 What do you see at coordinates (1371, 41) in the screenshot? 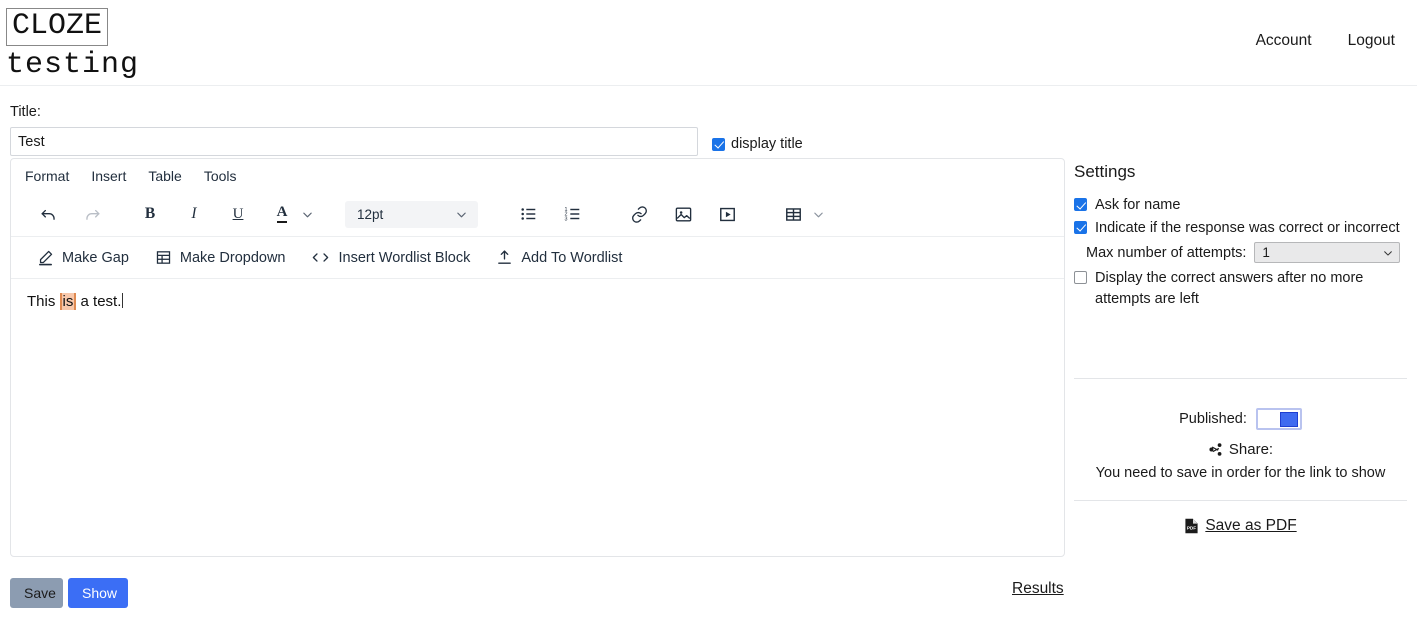
I see `nav-logout-link: Logout` at bounding box center [1371, 41].